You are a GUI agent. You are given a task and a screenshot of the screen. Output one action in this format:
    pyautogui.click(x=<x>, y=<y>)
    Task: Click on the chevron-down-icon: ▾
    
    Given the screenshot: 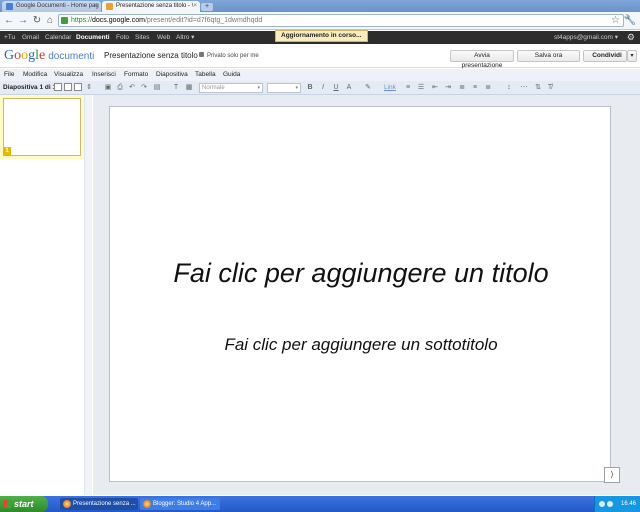 What is the action you would take?
    pyautogui.click(x=296, y=88)
    